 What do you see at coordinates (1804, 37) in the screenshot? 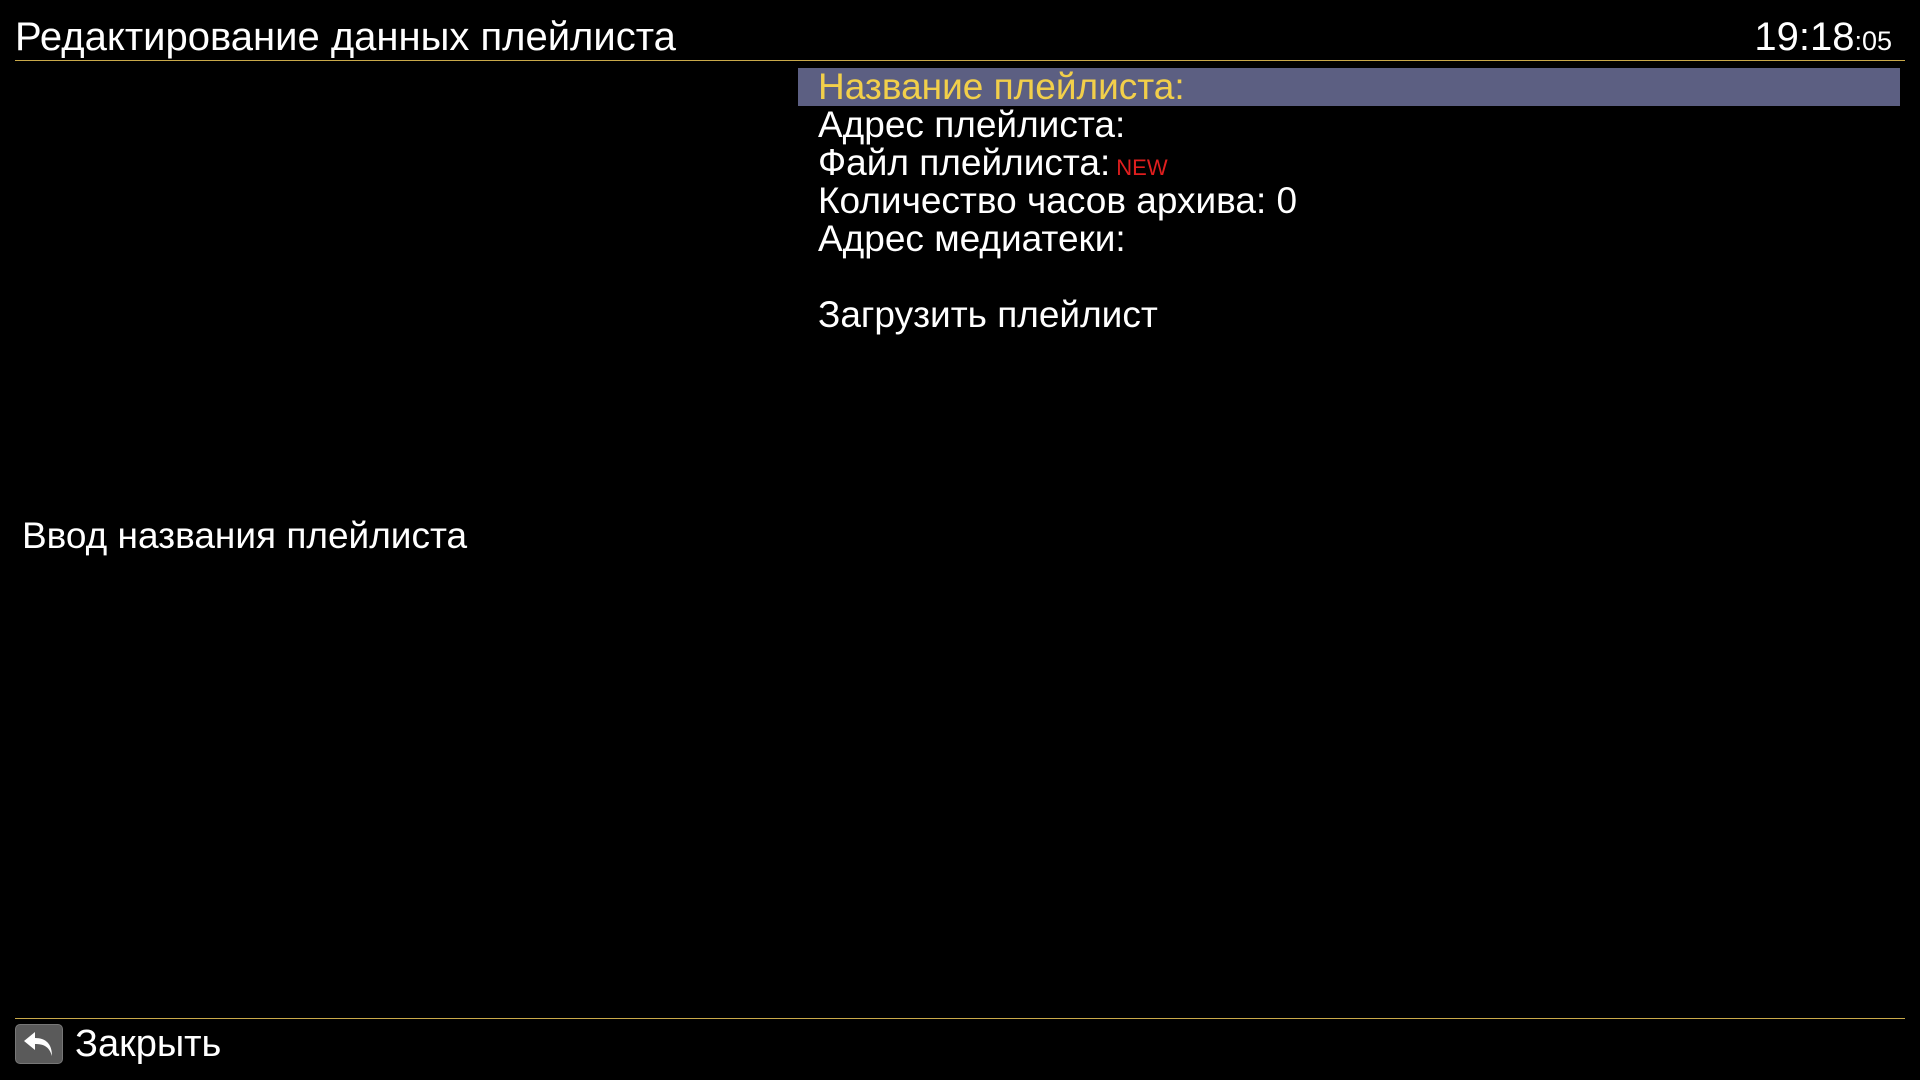
I see `clock-hours-minutes: 19:18` at bounding box center [1804, 37].